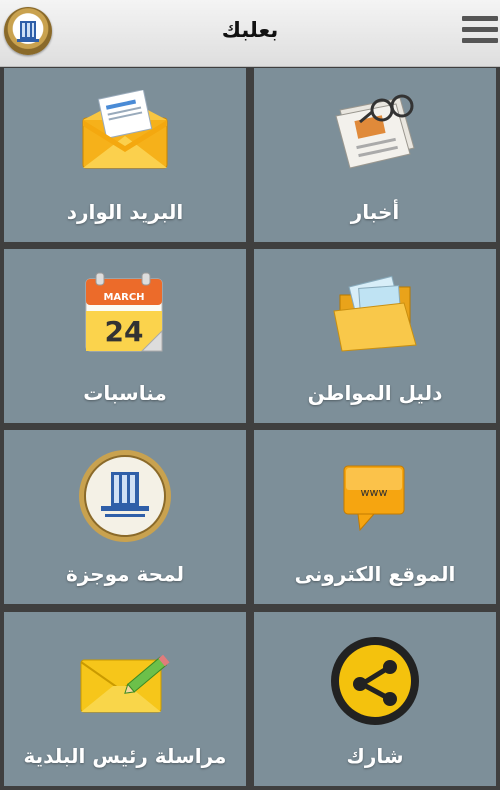 Image resolution: width=500 pixels, height=790 pixels. I want to click on tile-overview: لمحة موجزة, so click(125, 517).